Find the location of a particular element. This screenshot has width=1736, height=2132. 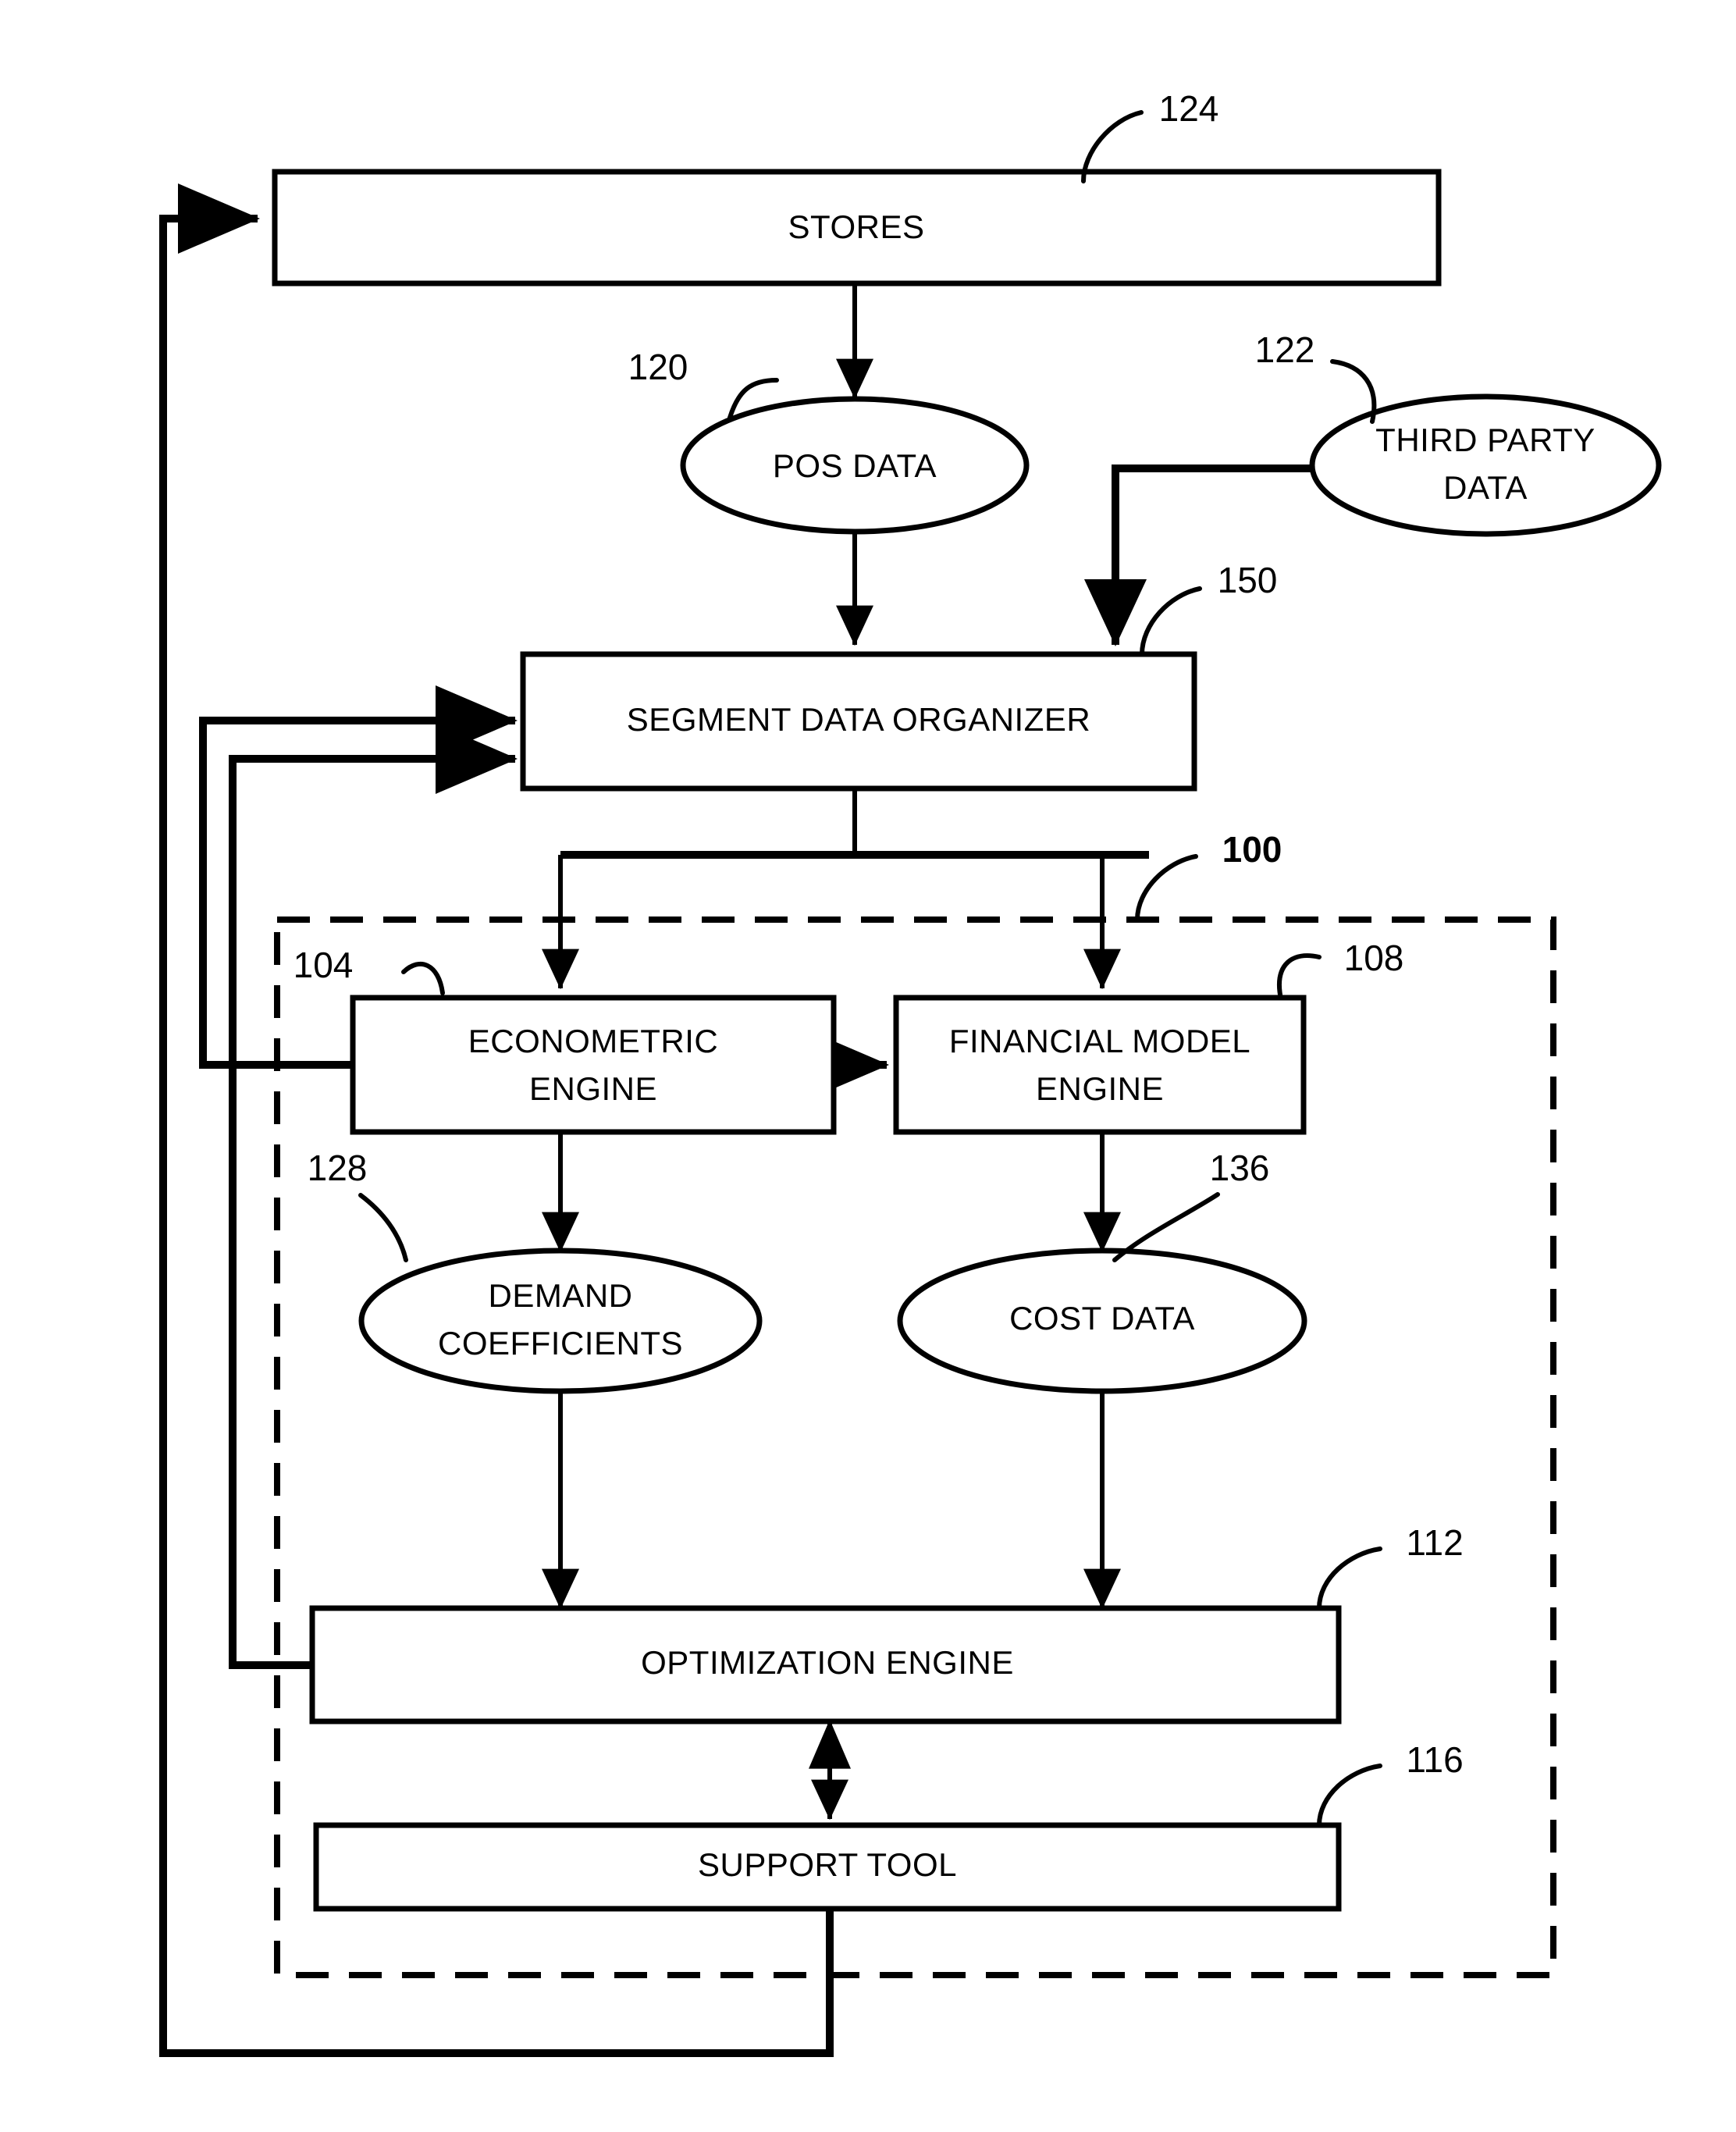

third-party-data-label-line1: THIRD PARTY is located at coordinates (1485, 440).